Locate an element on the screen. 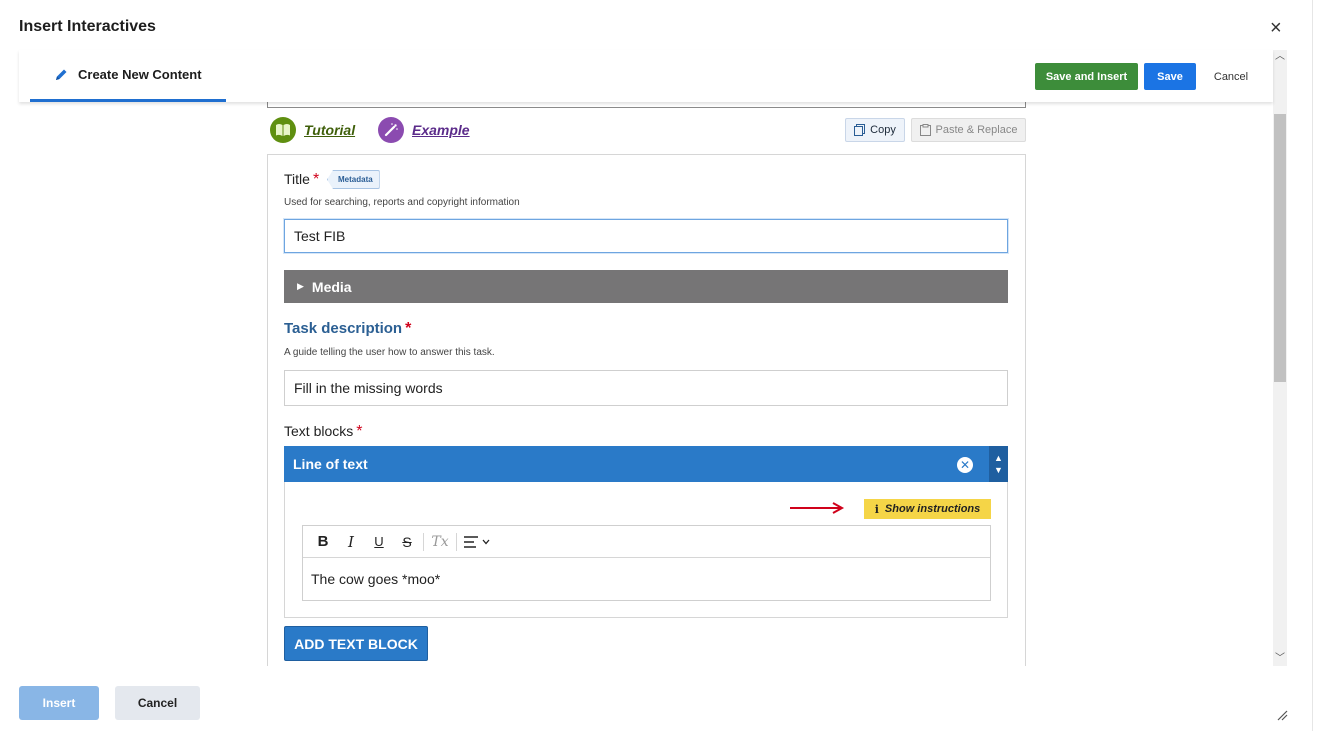 The image size is (1334, 731). tutorial-link: Tutorial is located at coordinates (312, 130).